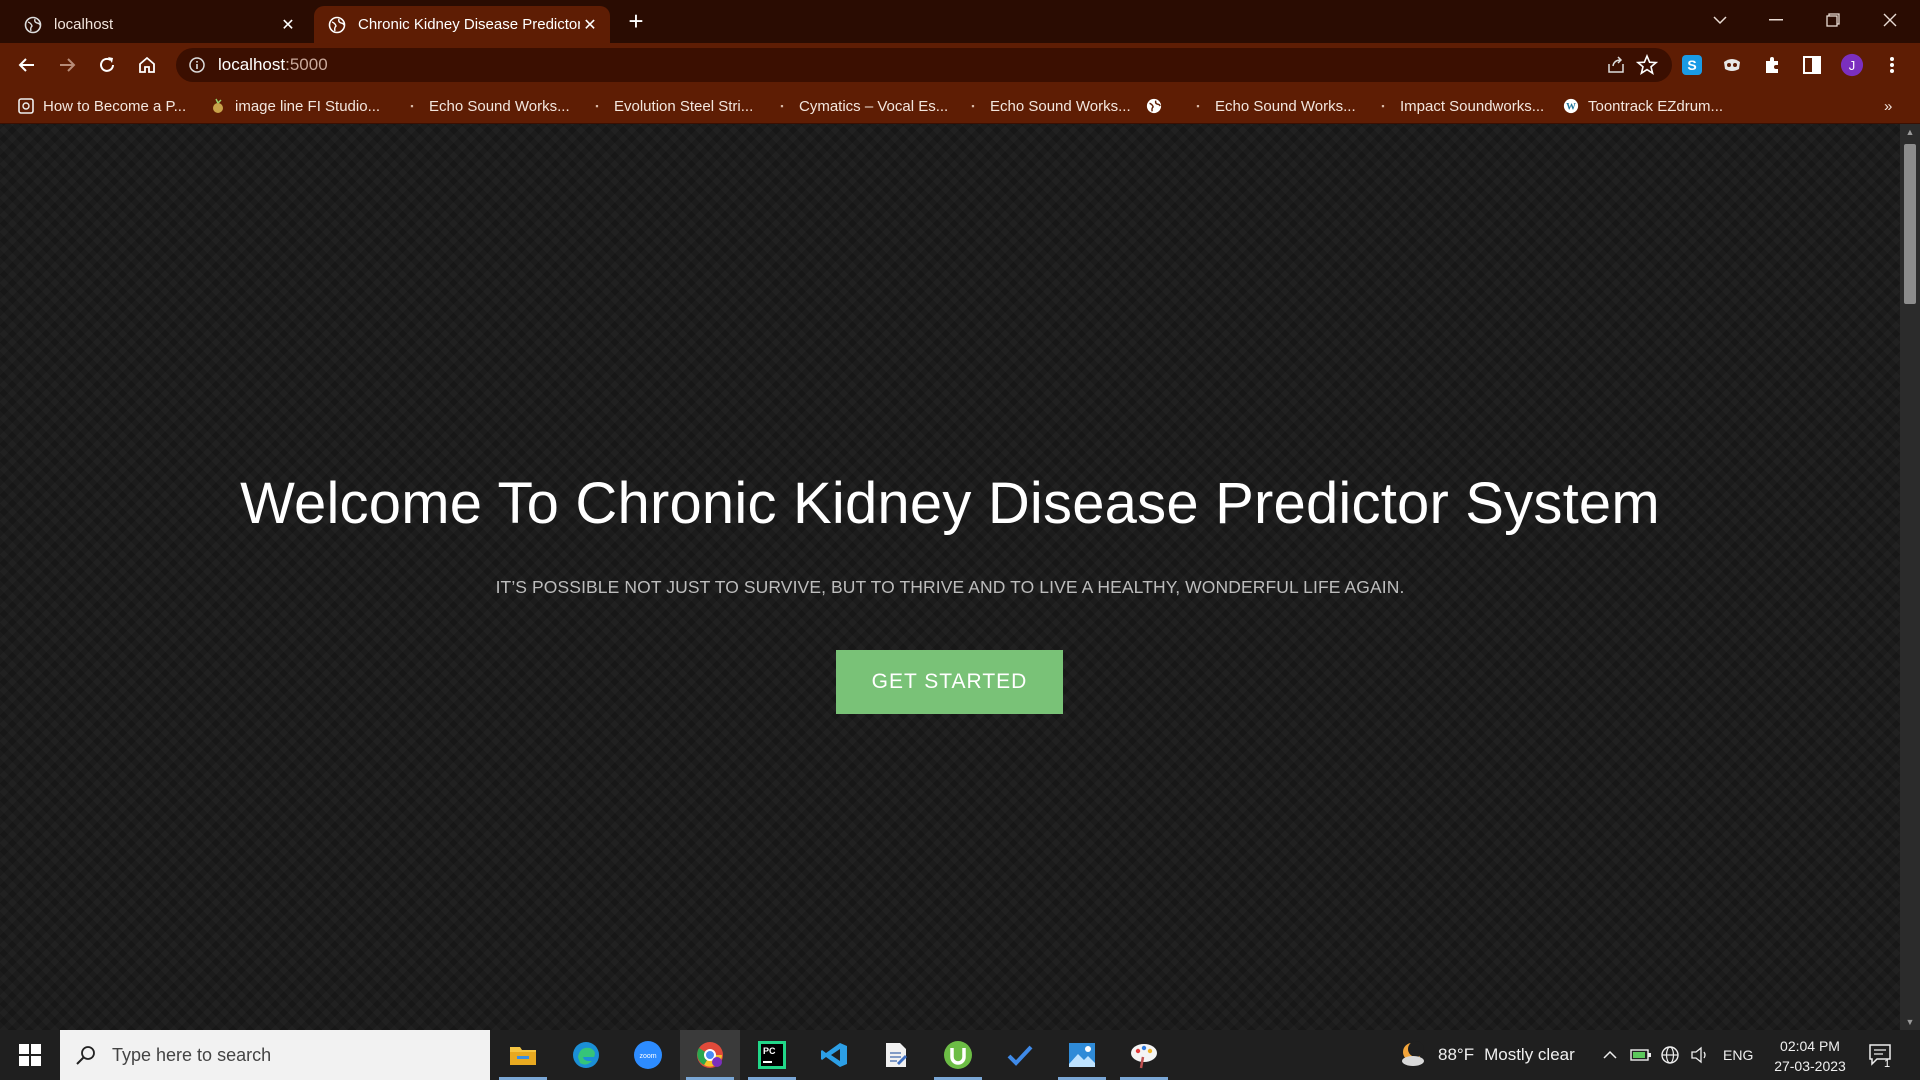 This screenshot has width=1920, height=1080. I want to click on network-globe-icon, so click(1670, 1055).